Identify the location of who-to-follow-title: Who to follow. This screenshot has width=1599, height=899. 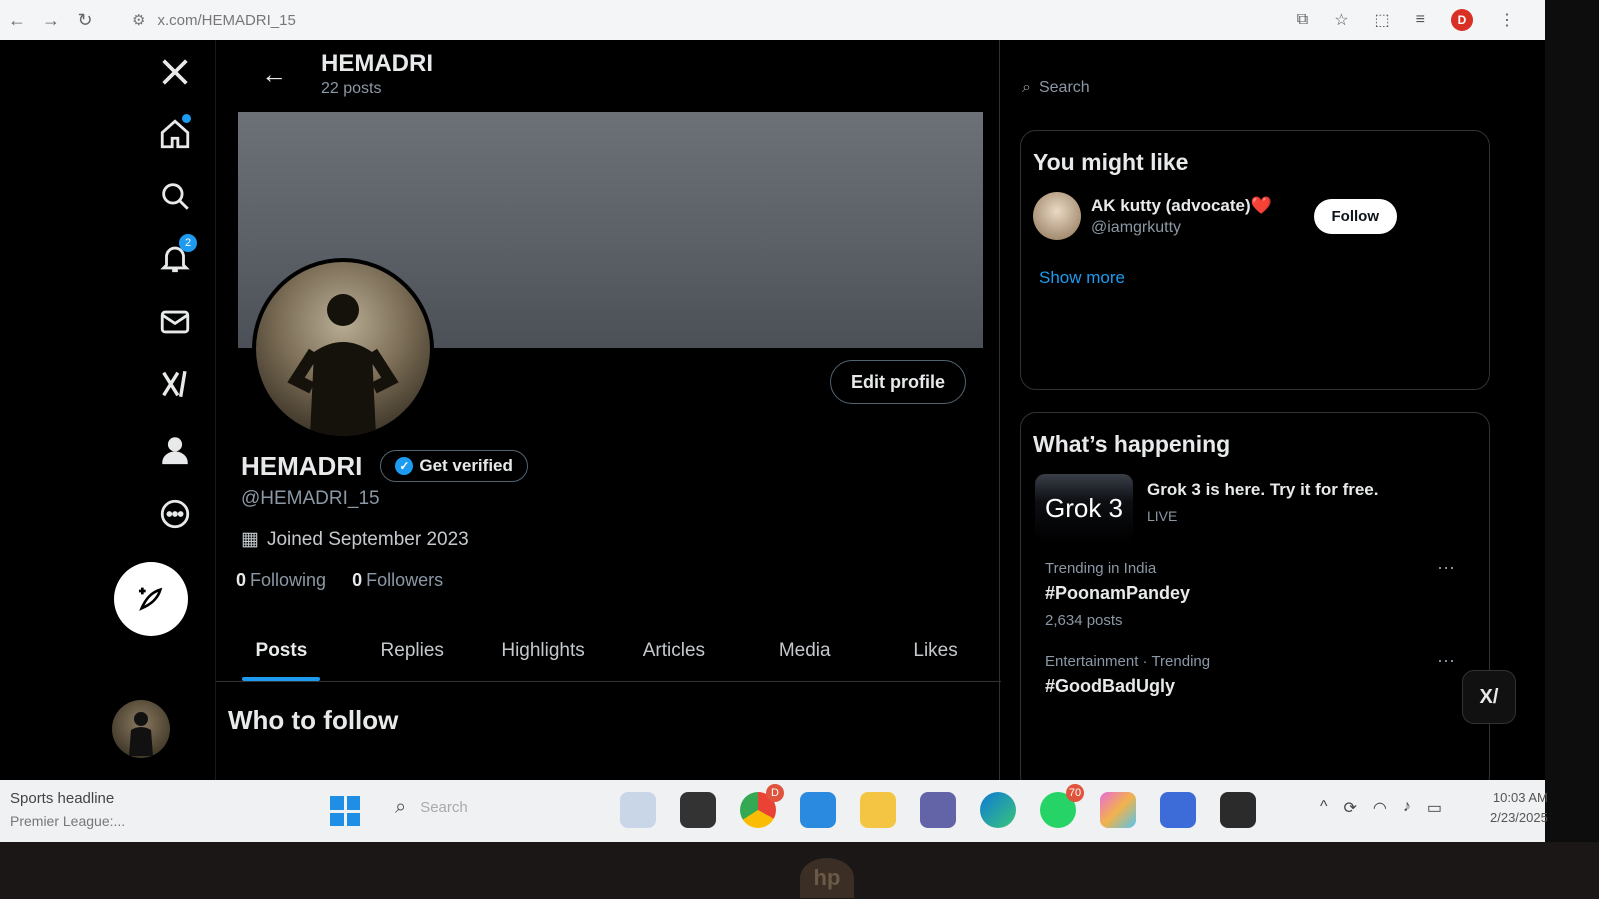
(313, 720).